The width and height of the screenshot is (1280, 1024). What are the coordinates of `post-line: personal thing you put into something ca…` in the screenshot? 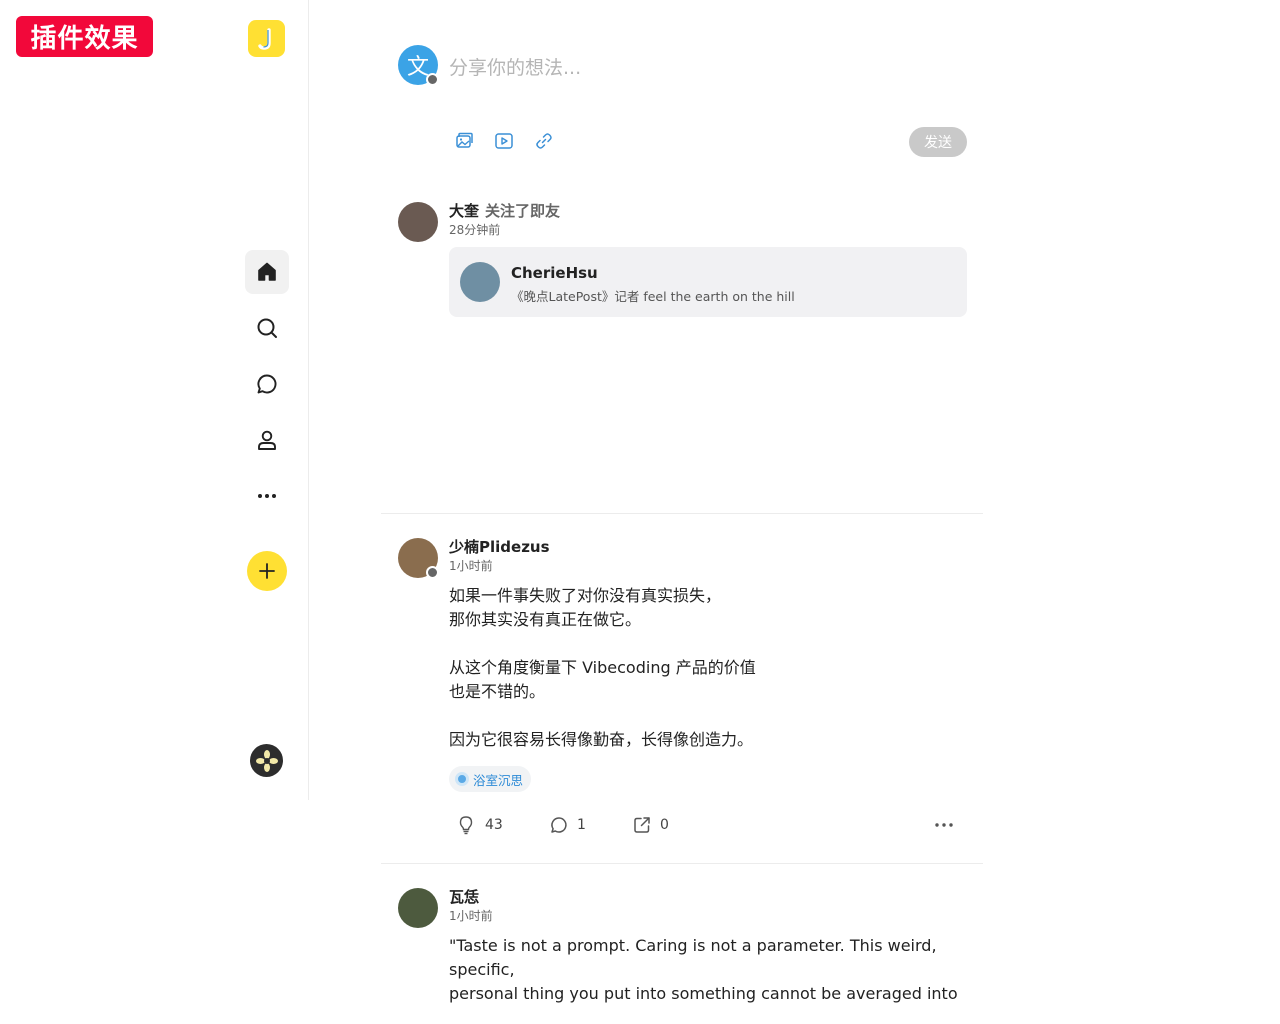 It's located at (703, 993).